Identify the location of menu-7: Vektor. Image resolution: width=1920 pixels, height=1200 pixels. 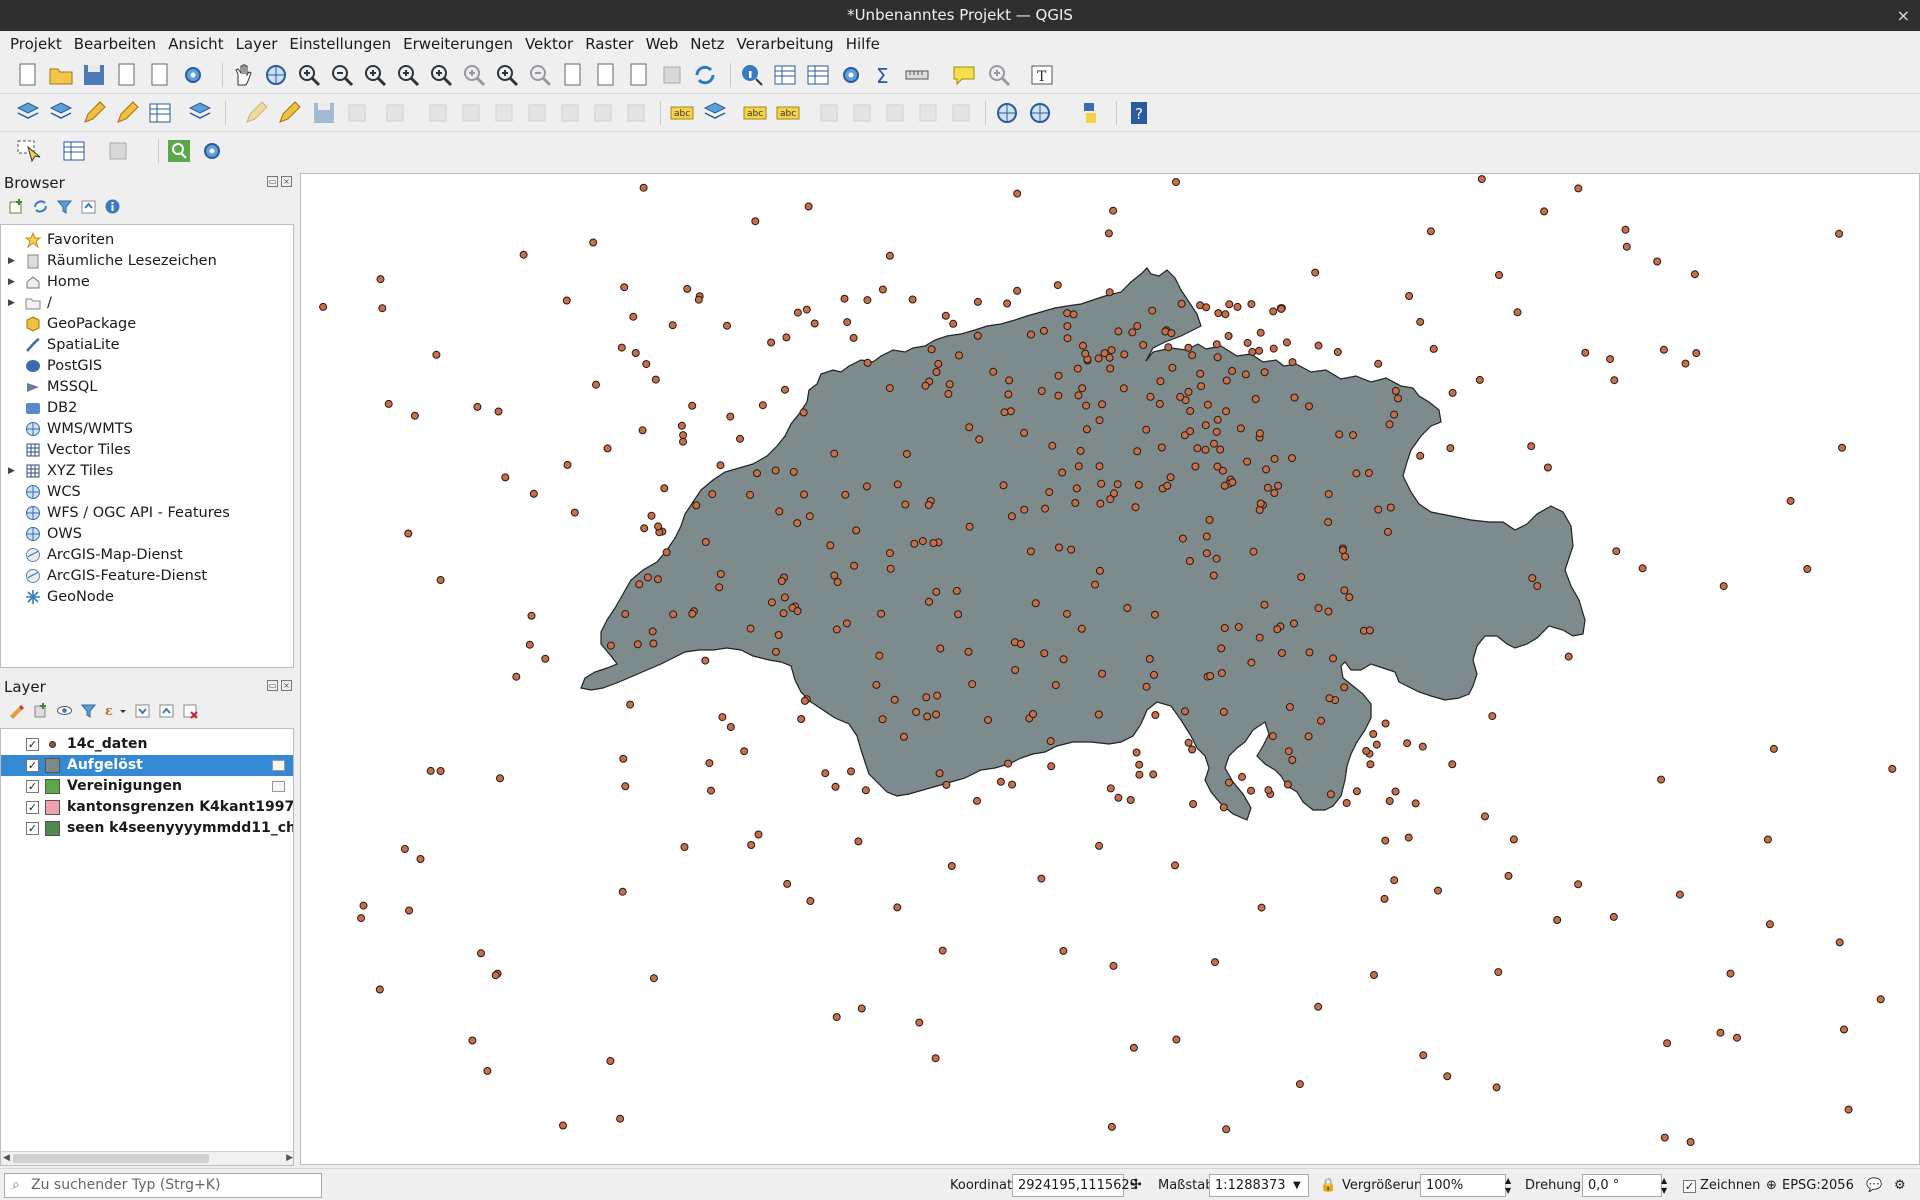
(549, 44).